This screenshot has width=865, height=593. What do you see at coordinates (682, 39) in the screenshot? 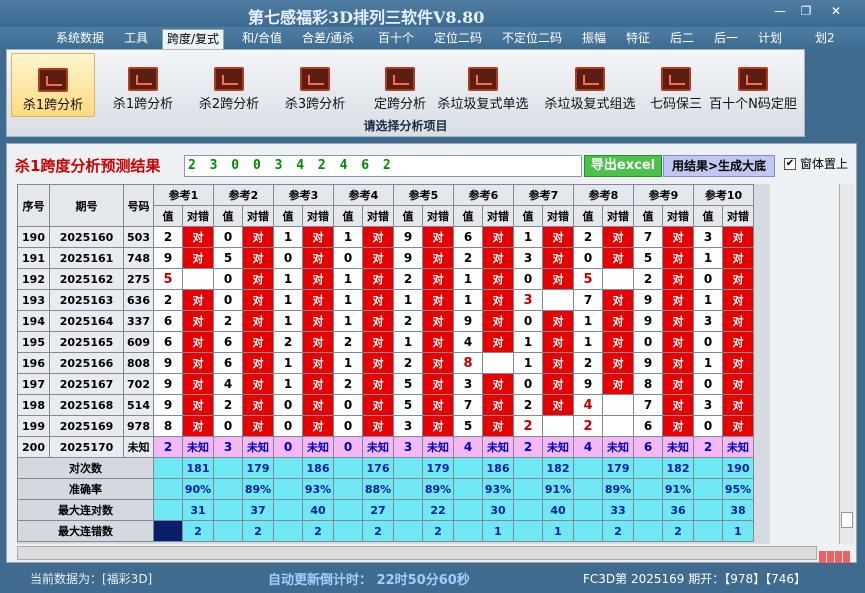
I see `menu-item: 后二` at bounding box center [682, 39].